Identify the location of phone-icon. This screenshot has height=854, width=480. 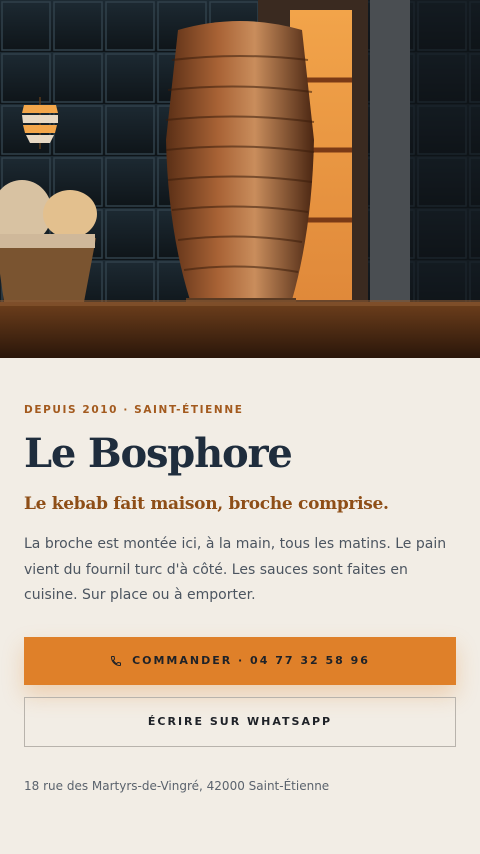
(116, 660).